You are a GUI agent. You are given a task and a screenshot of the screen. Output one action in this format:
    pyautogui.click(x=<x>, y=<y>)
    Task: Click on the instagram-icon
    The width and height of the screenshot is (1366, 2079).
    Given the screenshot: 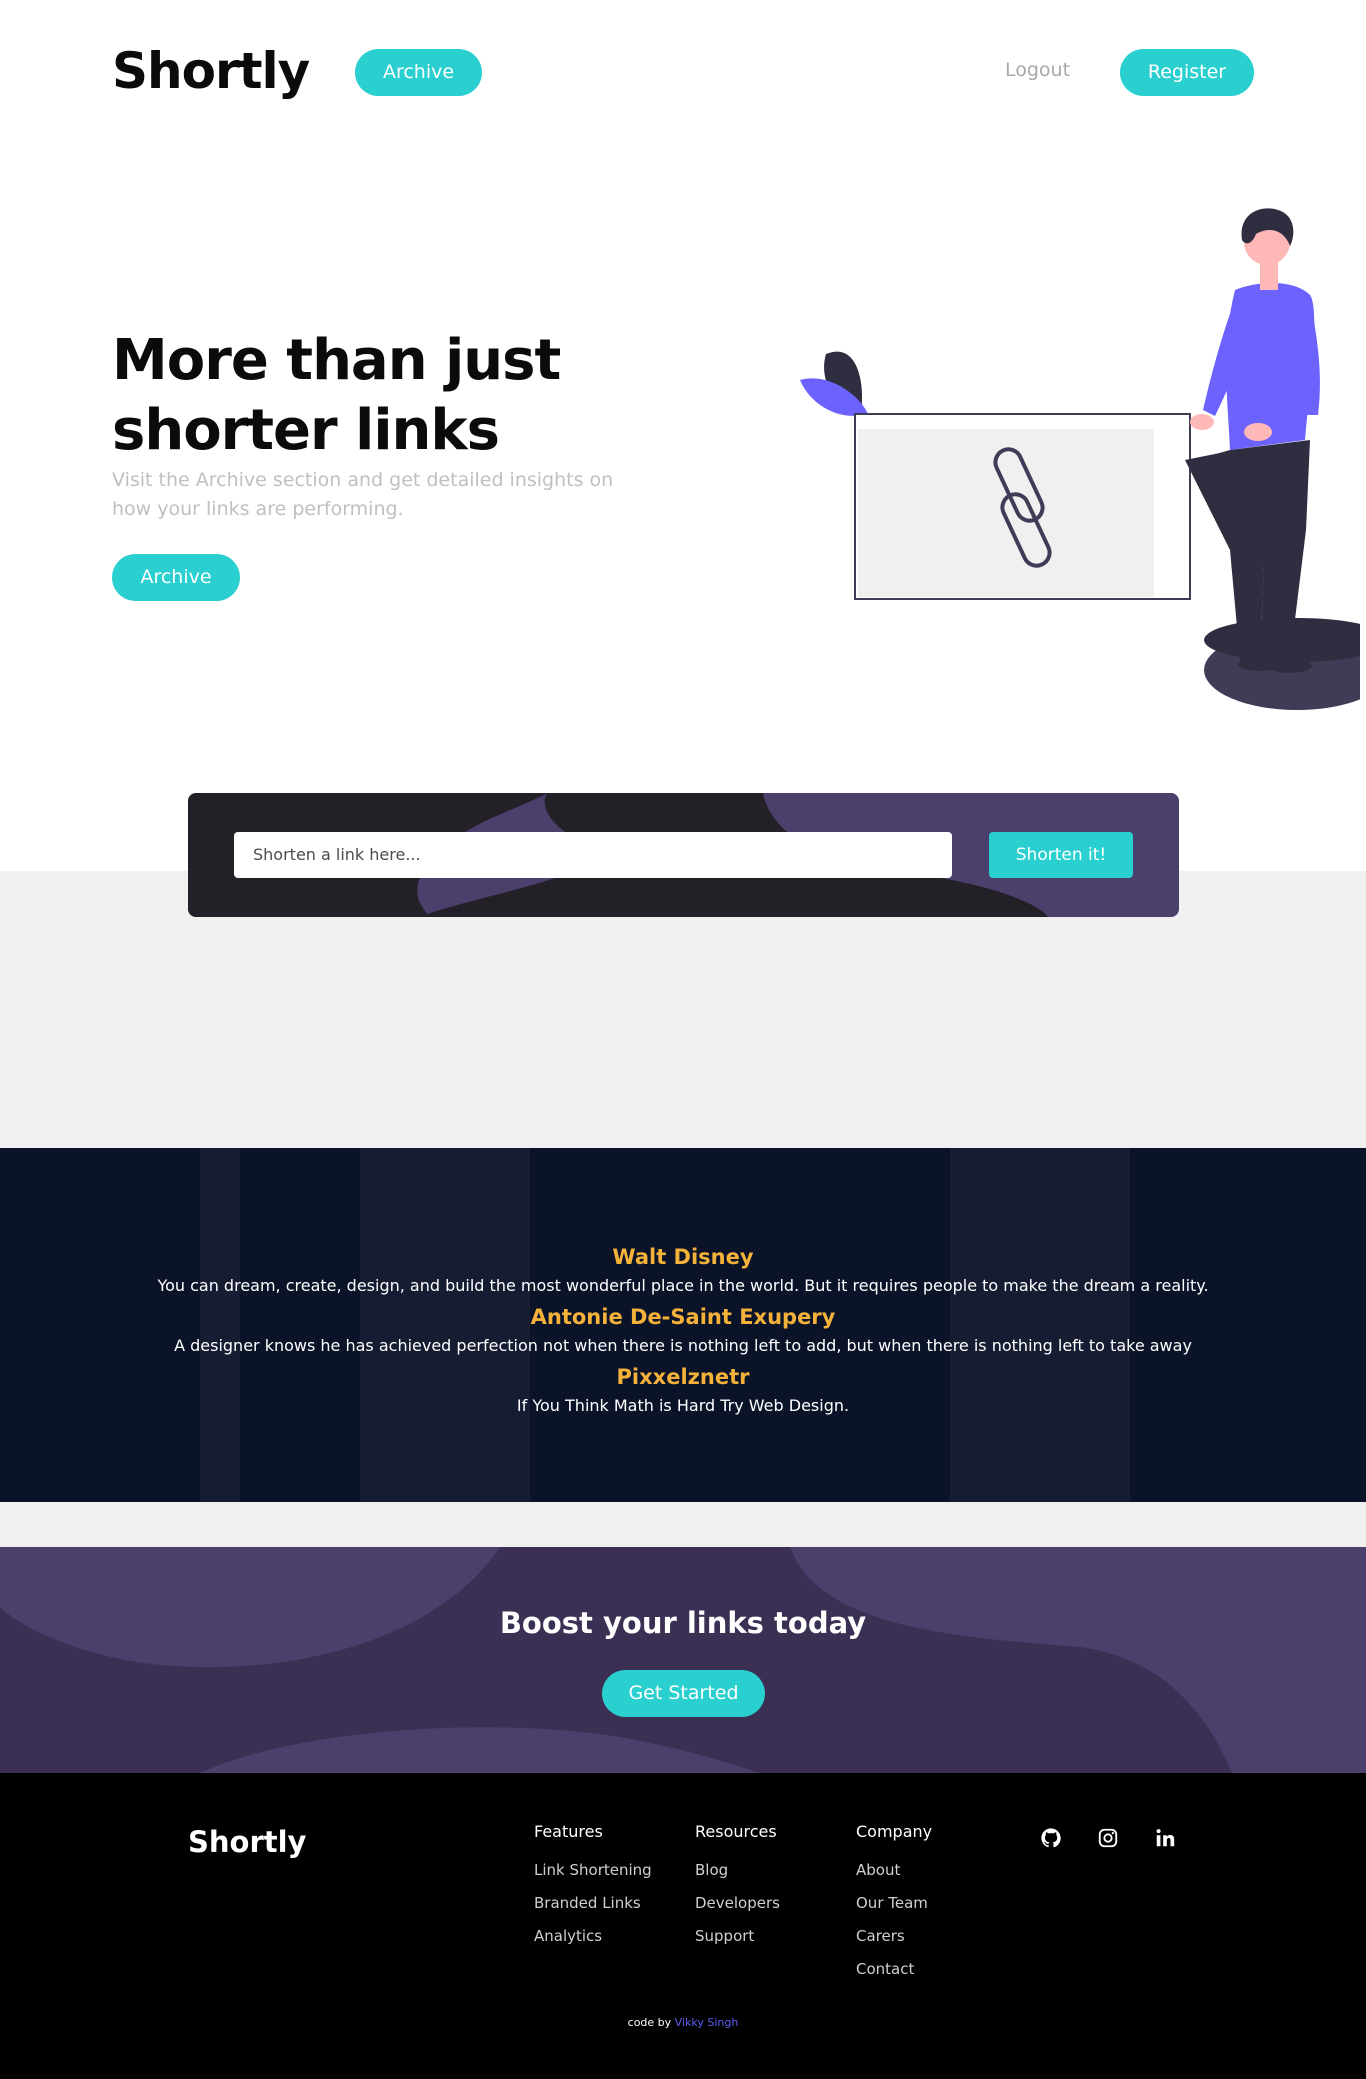 What is the action you would take?
    pyautogui.click(x=1108, y=1840)
    